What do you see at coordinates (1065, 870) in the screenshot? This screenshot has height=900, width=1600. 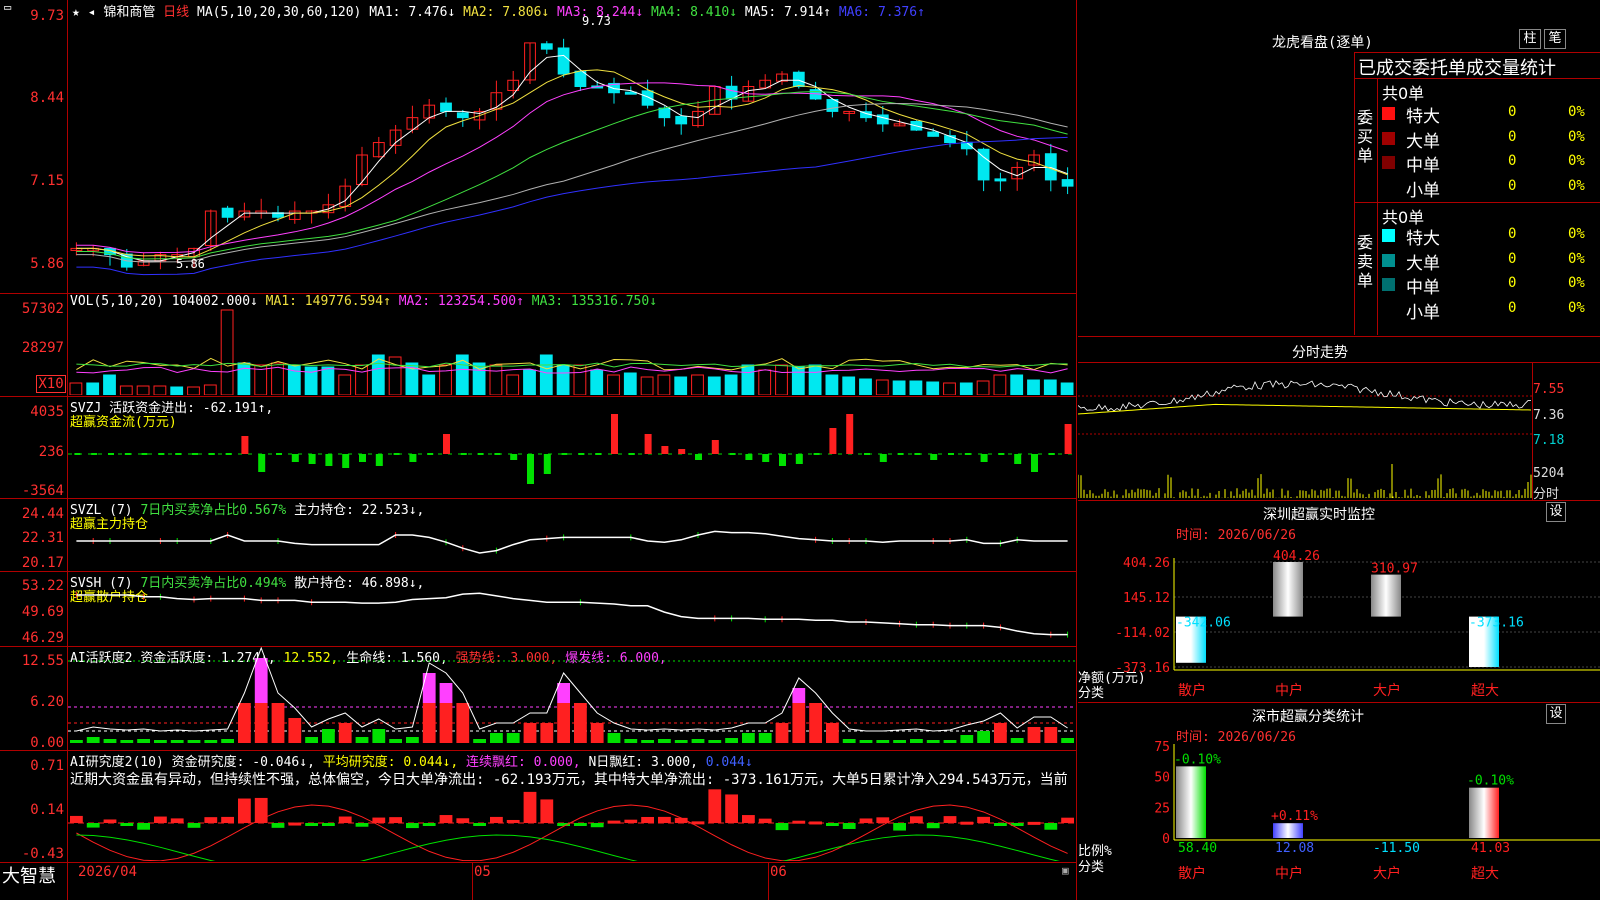 I see `lock-icon: ▣` at bounding box center [1065, 870].